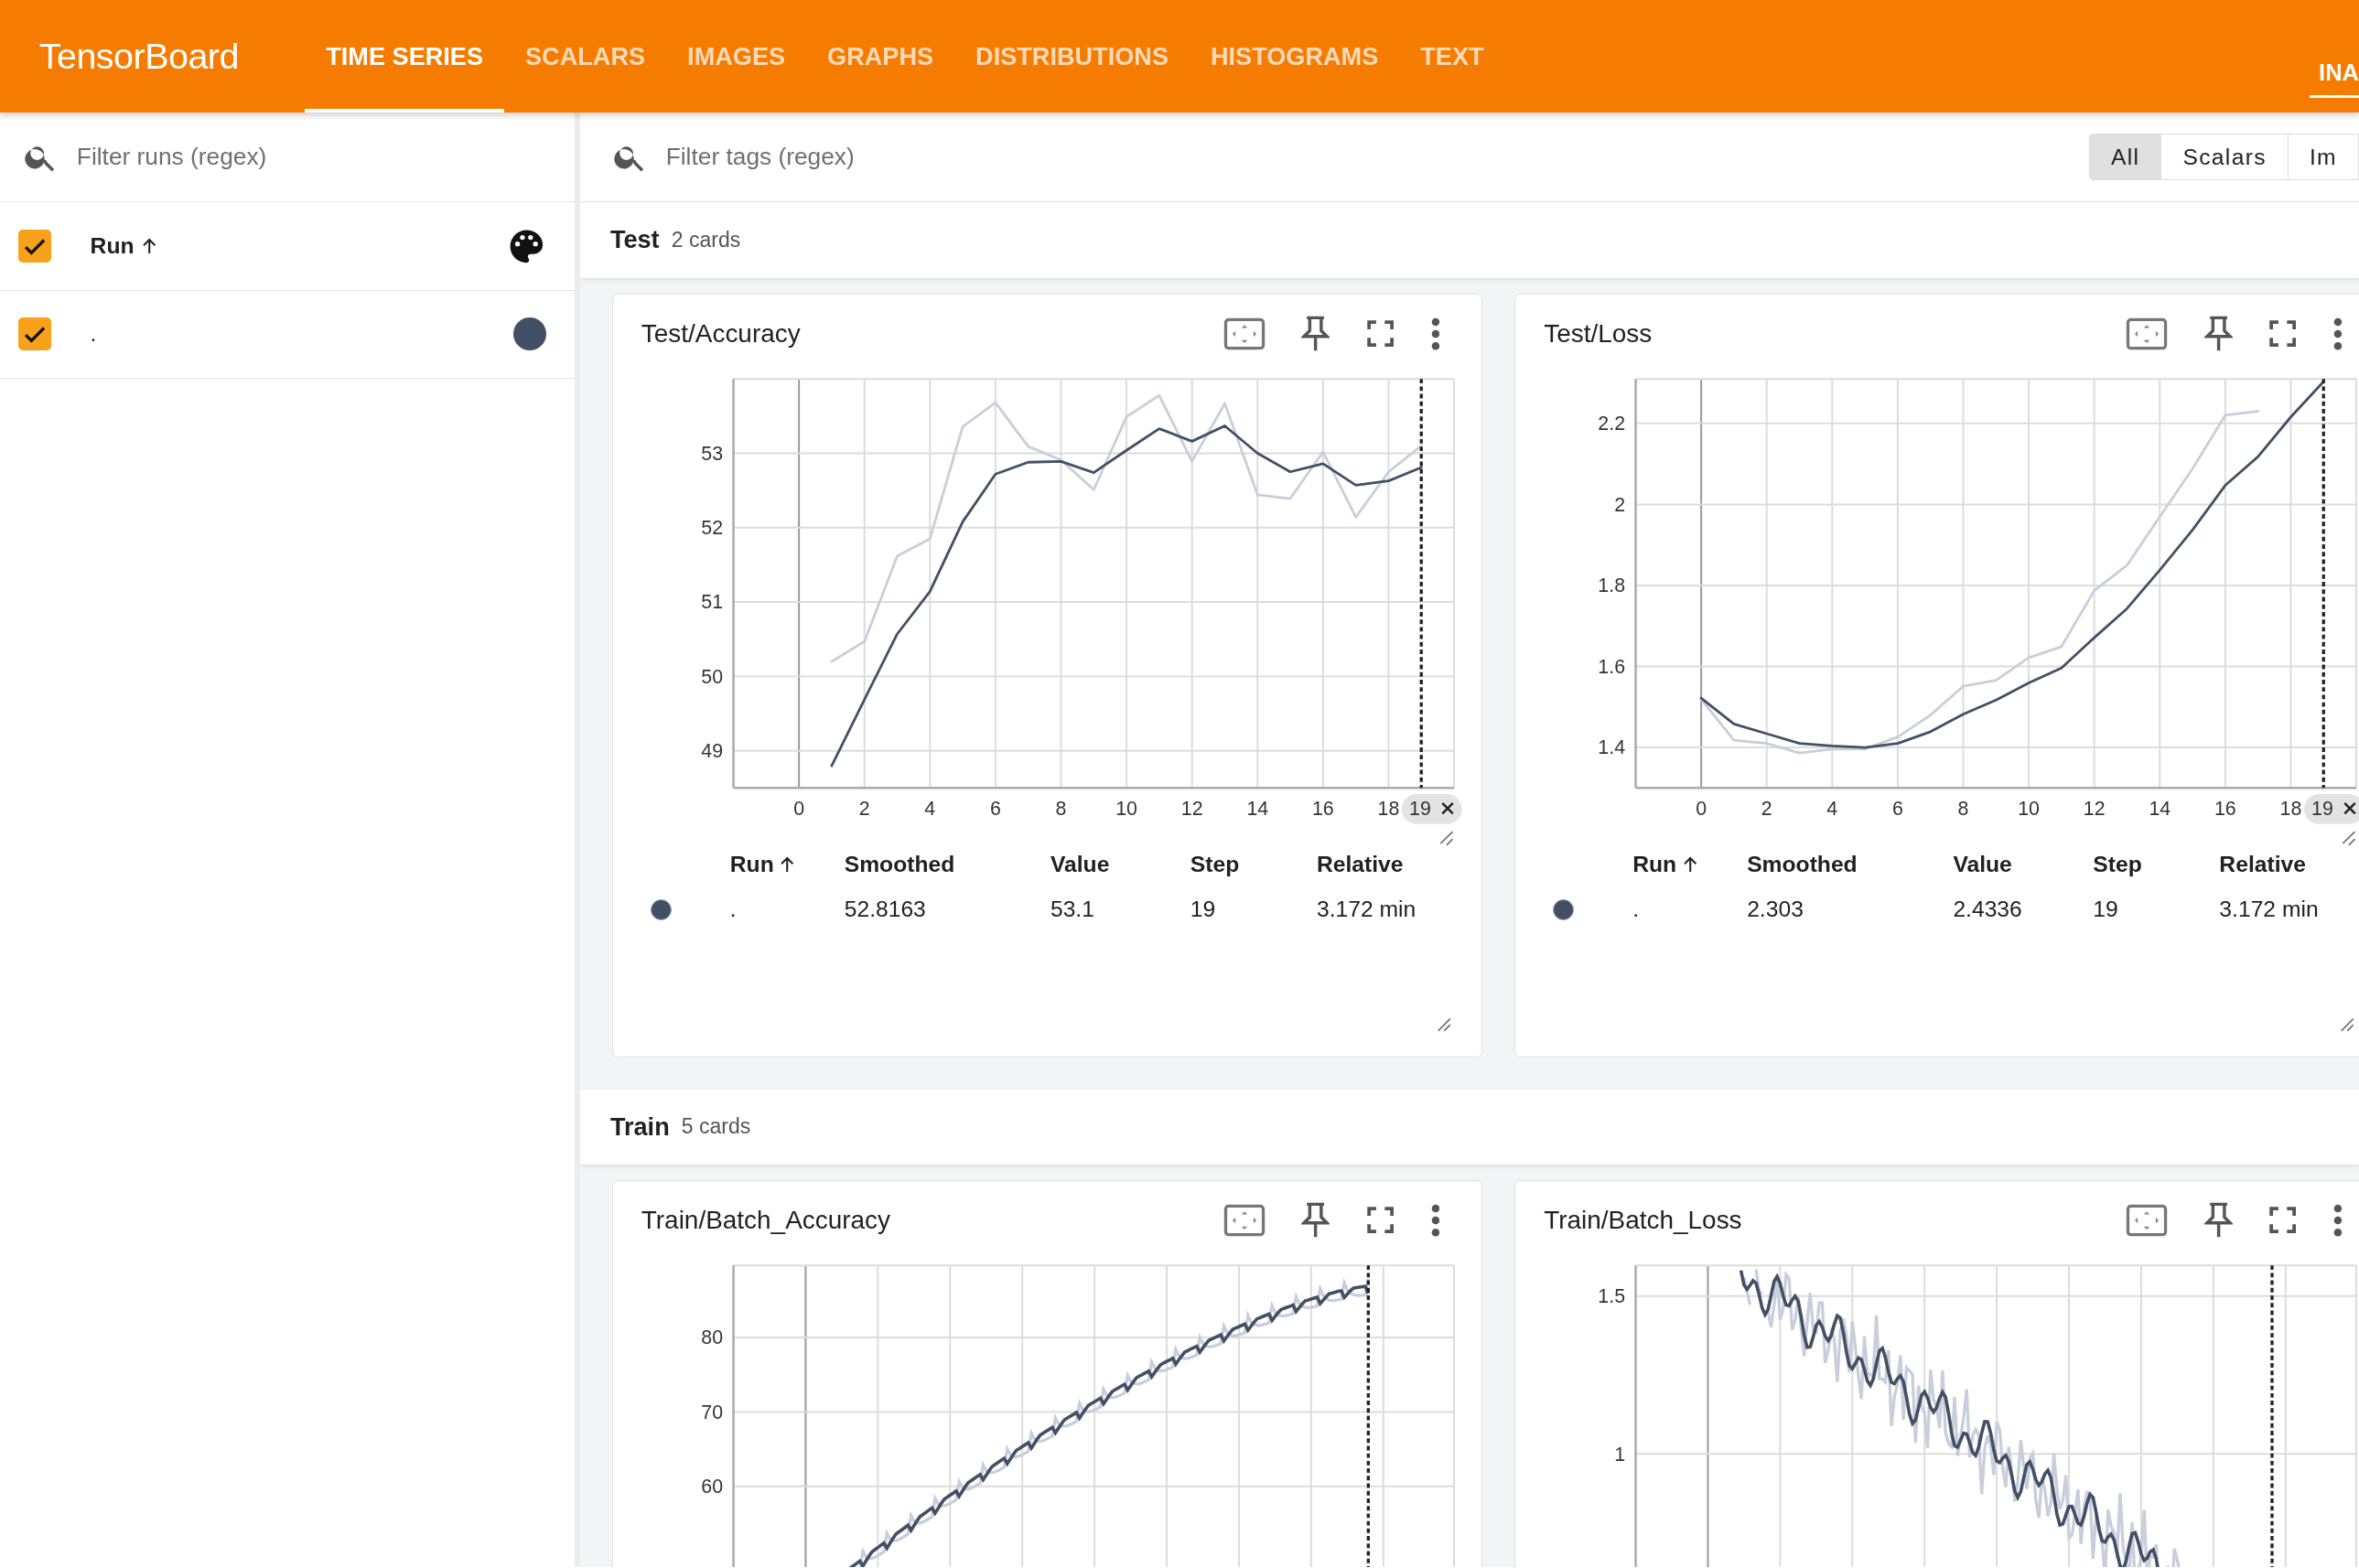 This screenshot has height=1568, width=2359. I want to click on x-axis-label: 16, so click(1322, 808).